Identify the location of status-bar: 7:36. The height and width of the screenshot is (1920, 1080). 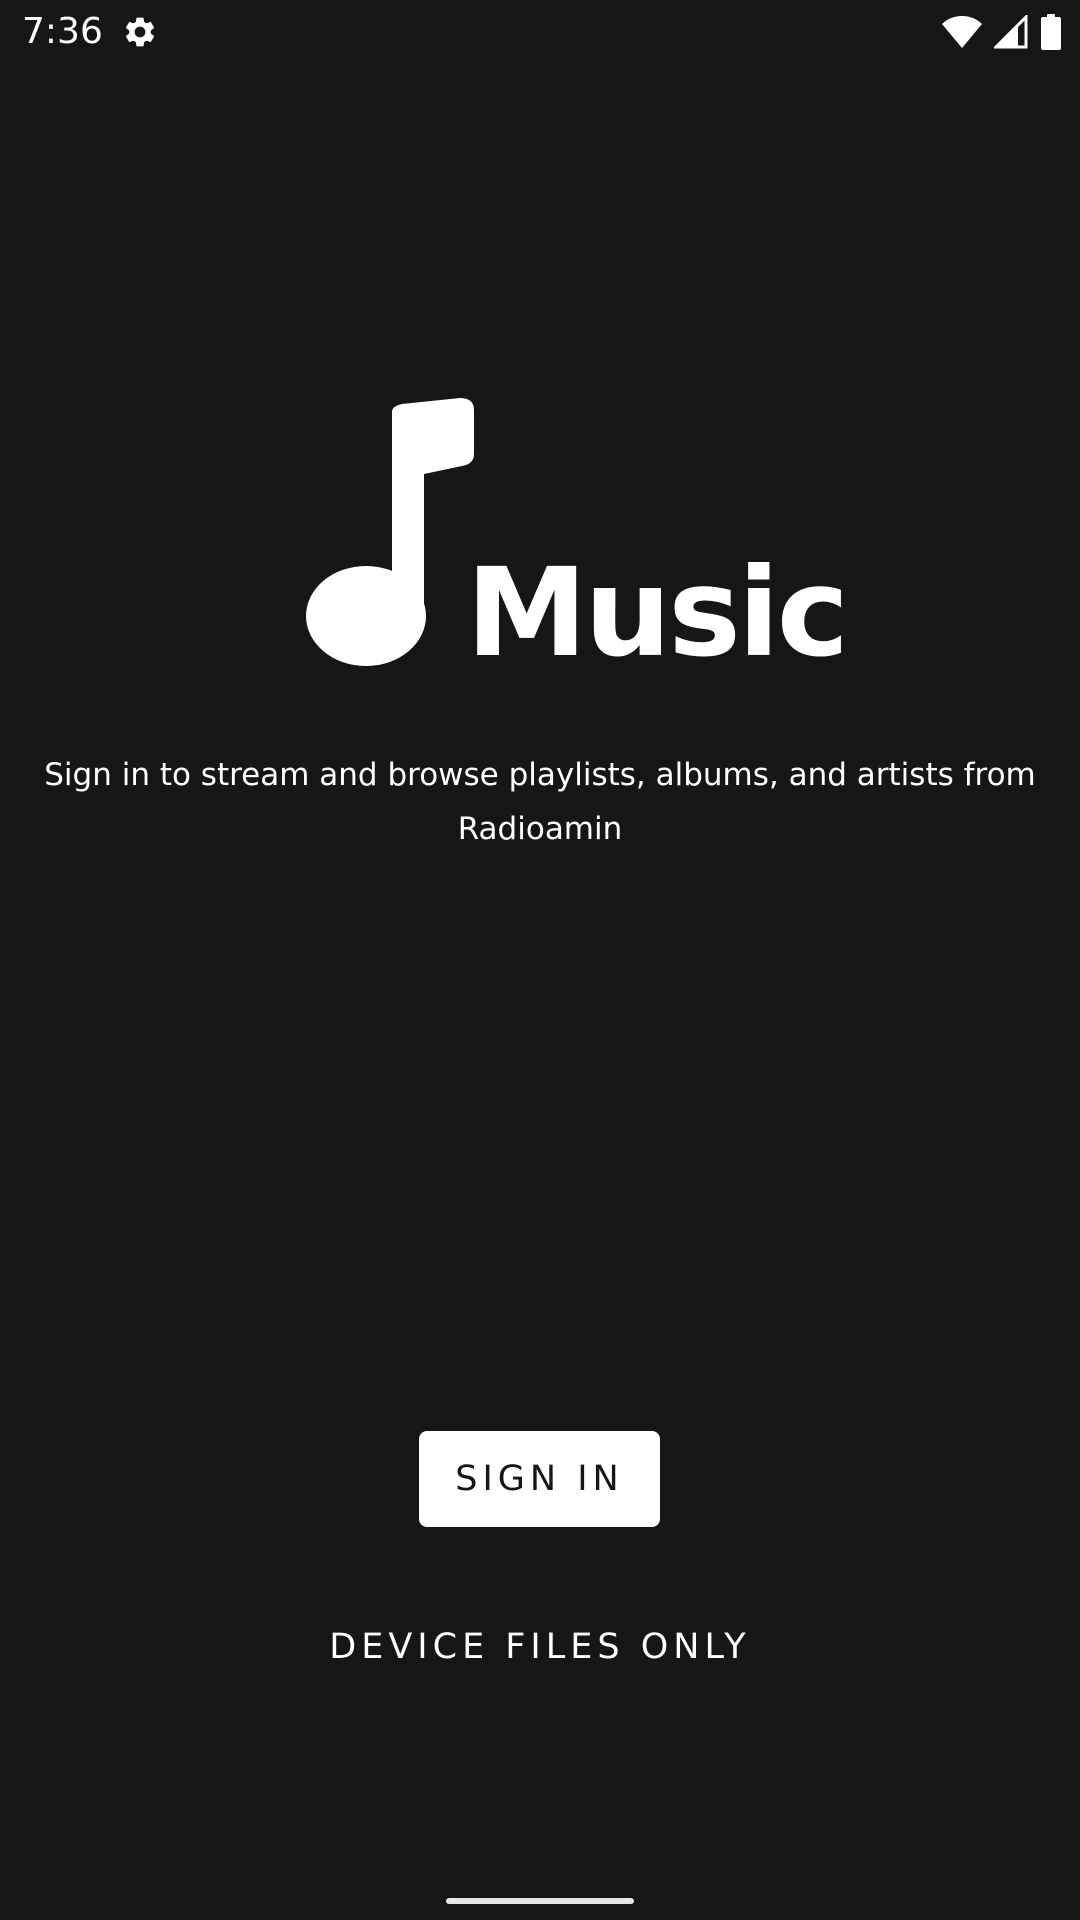
(540, 32).